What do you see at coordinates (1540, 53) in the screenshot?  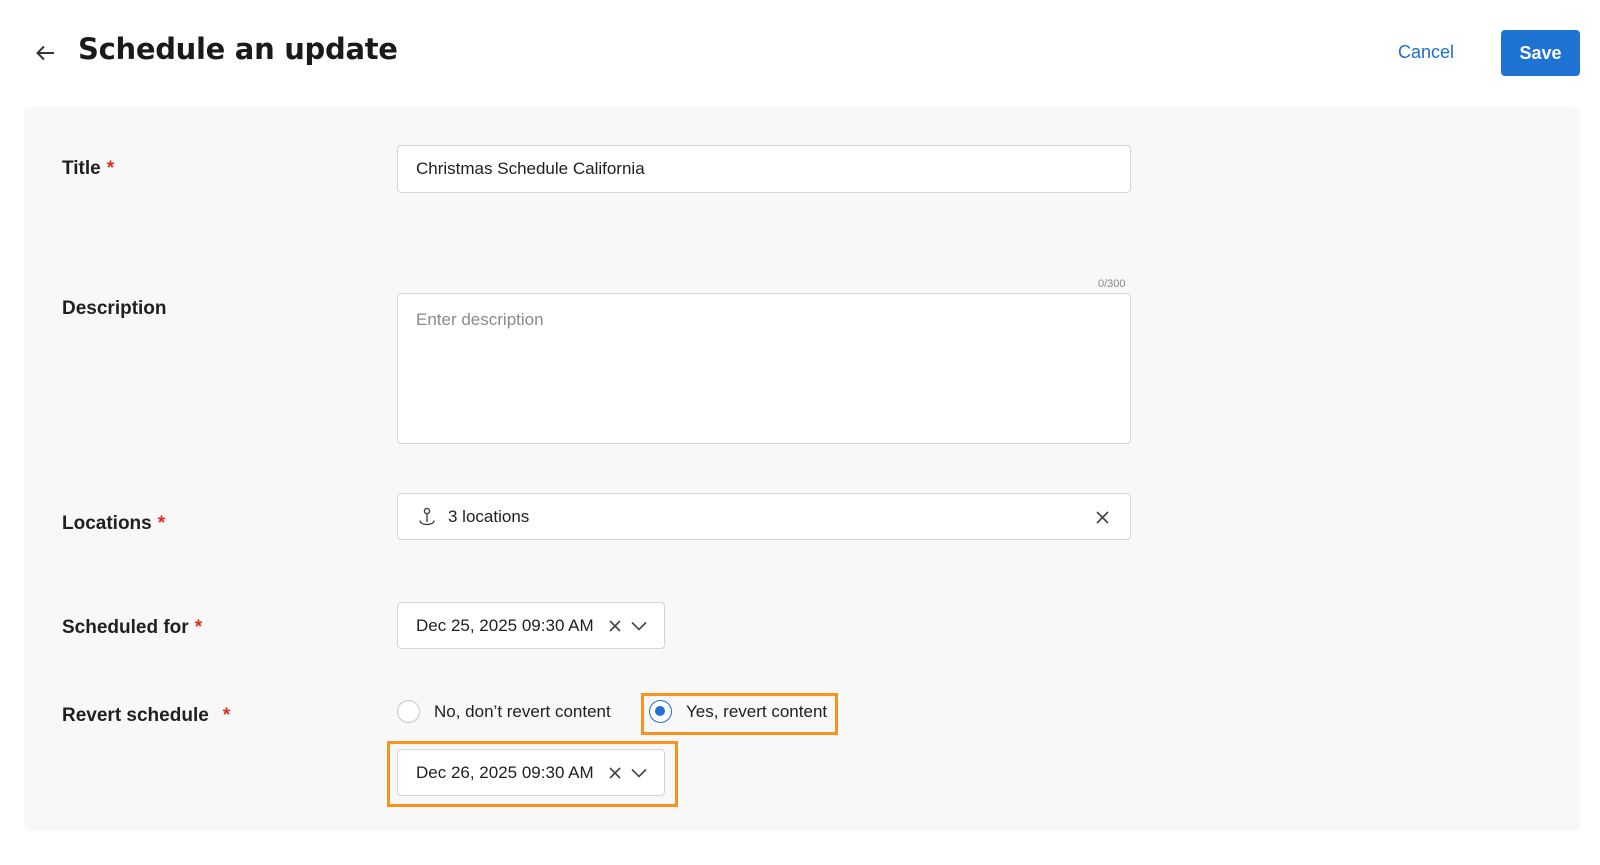 I see `save-button: Save` at bounding box center [1540, 53].